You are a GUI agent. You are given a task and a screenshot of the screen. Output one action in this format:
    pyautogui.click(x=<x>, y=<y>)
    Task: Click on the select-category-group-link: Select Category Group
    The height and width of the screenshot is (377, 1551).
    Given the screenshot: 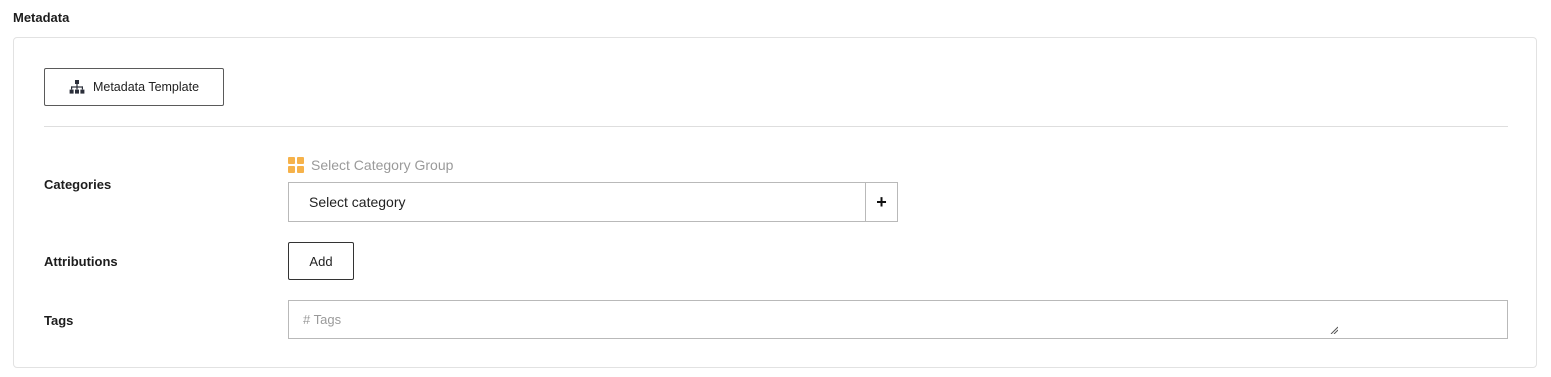 What is the action you would take?
    pyautogui.click(x=370, y=165)
    